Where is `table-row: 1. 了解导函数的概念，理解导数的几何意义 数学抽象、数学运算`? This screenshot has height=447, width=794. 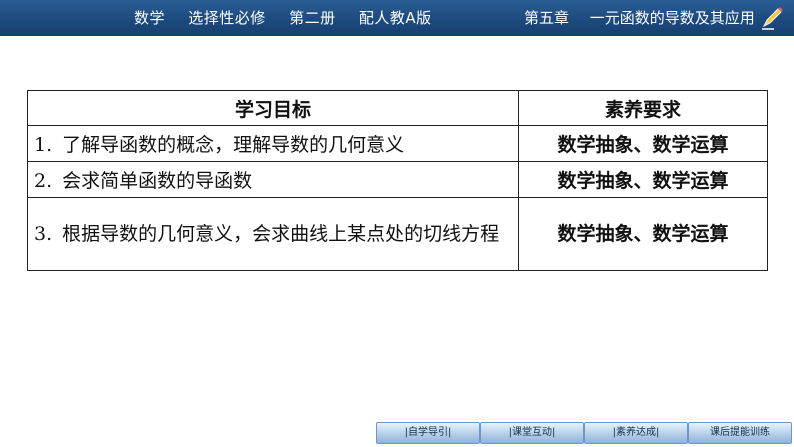
table-row: 1. 了解导函数的概念，理解导数的几何意义 数学抽象、数学运算 is located at coordinates (397, 143).